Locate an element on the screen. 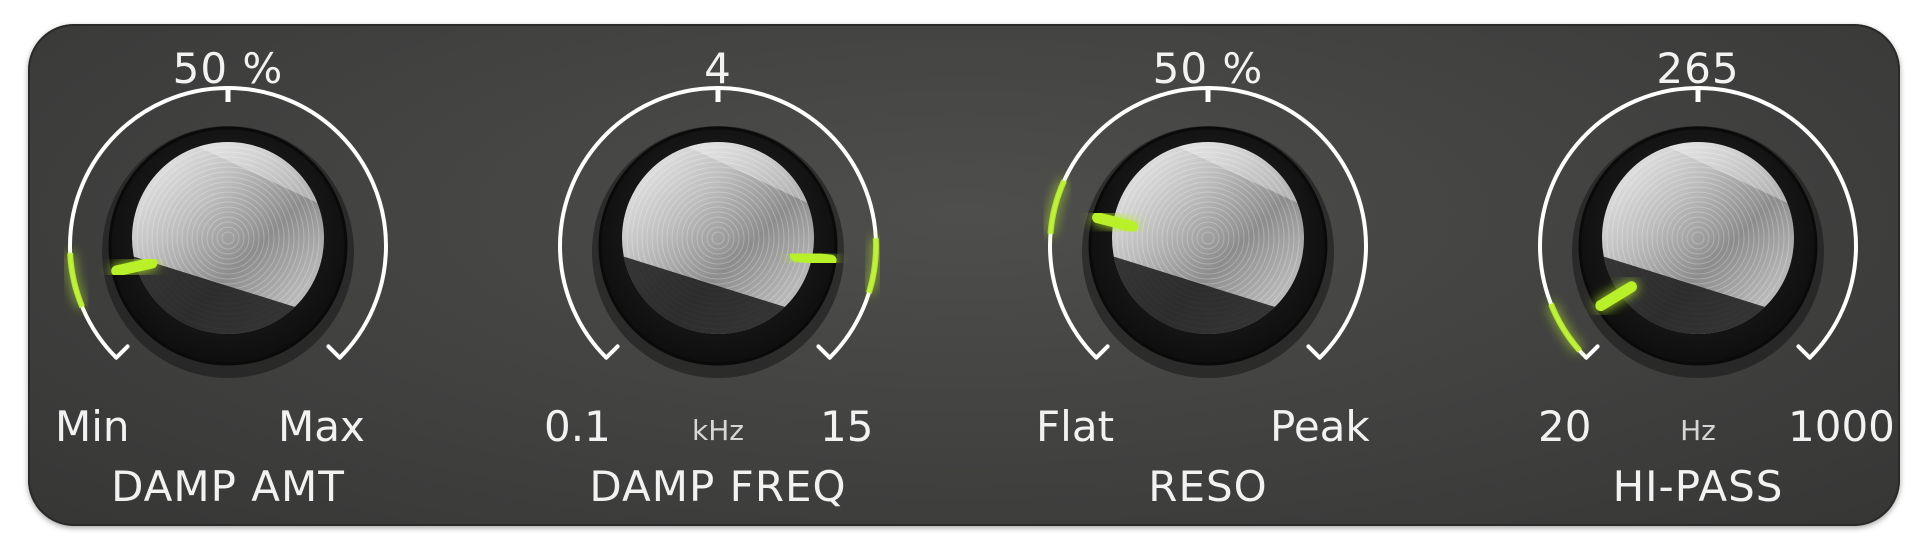  hi-pass-name: HI-PASS is located at coordinates (1698, 486).